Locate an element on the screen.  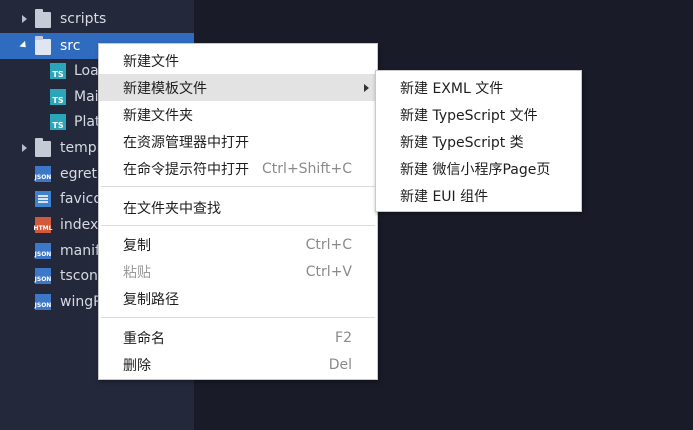
submenu-item-new-wechat-page: 新建 微信小程序Page页 is located at coordinates (478, 168).